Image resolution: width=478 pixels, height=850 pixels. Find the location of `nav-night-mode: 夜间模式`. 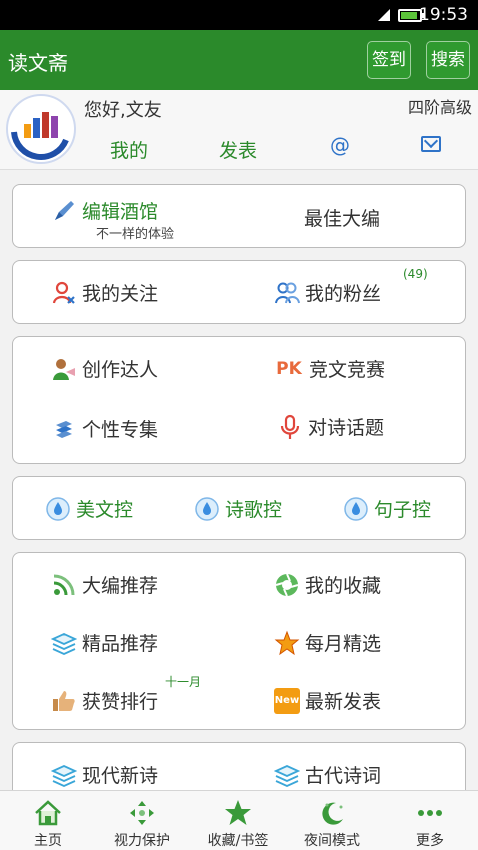

nav-night-mode: 夜间模式 is located at coordinates (332, 820).